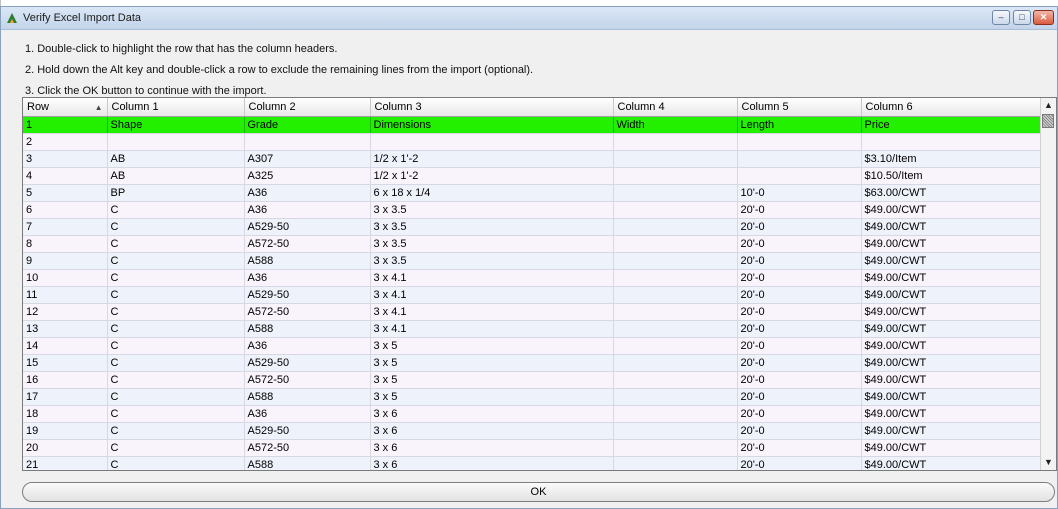  What do you see at coordinates (65, 107) in the screenshot?
I see `column-header-row: Row ▲` at bounding box center [65, 107].